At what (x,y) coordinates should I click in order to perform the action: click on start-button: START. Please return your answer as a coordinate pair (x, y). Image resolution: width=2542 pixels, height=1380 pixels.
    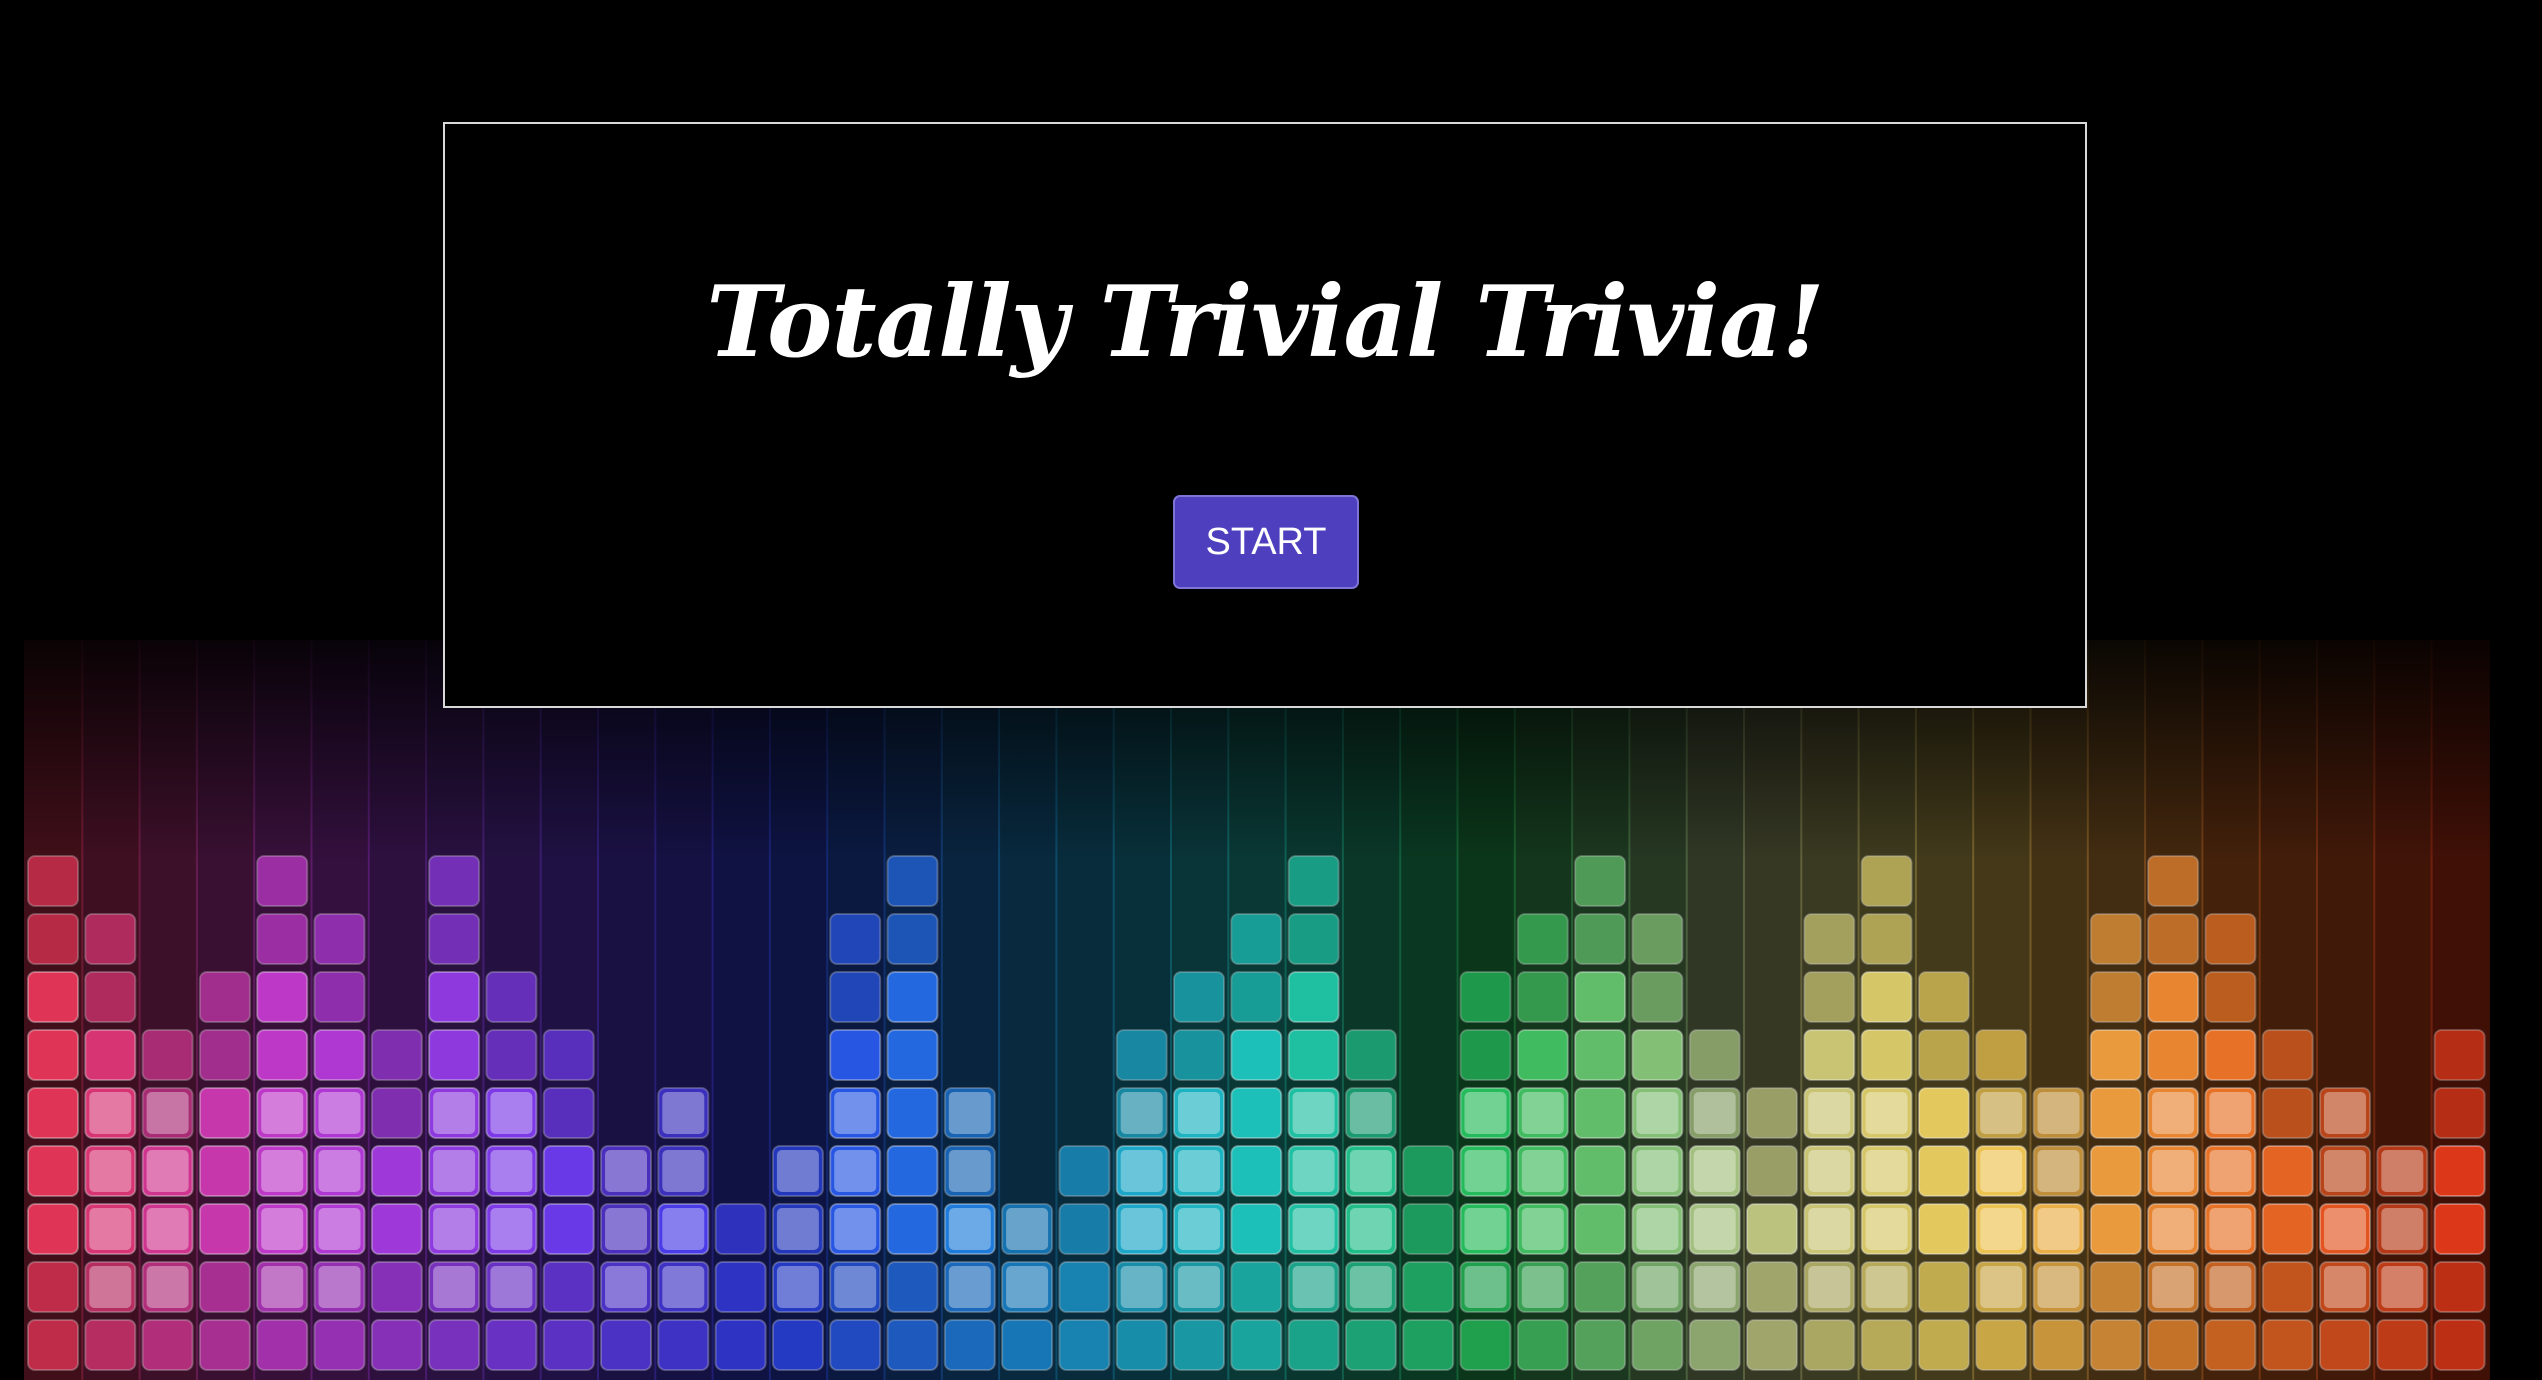
    Looking at the image, I should click on (1266, 542).